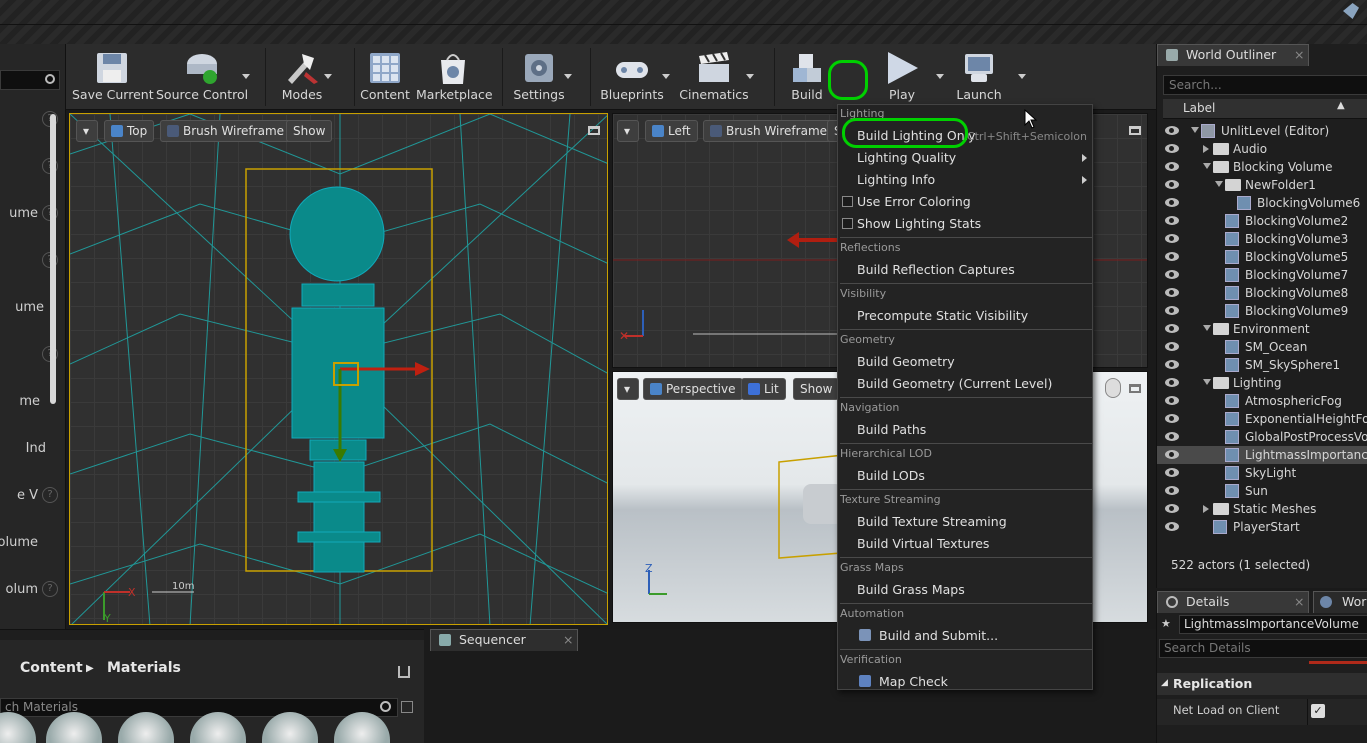 The height and width of the screenshot is (743, 1367). I want to click on outliner-row: ExponentialHeightFog, so click(1262, 419).